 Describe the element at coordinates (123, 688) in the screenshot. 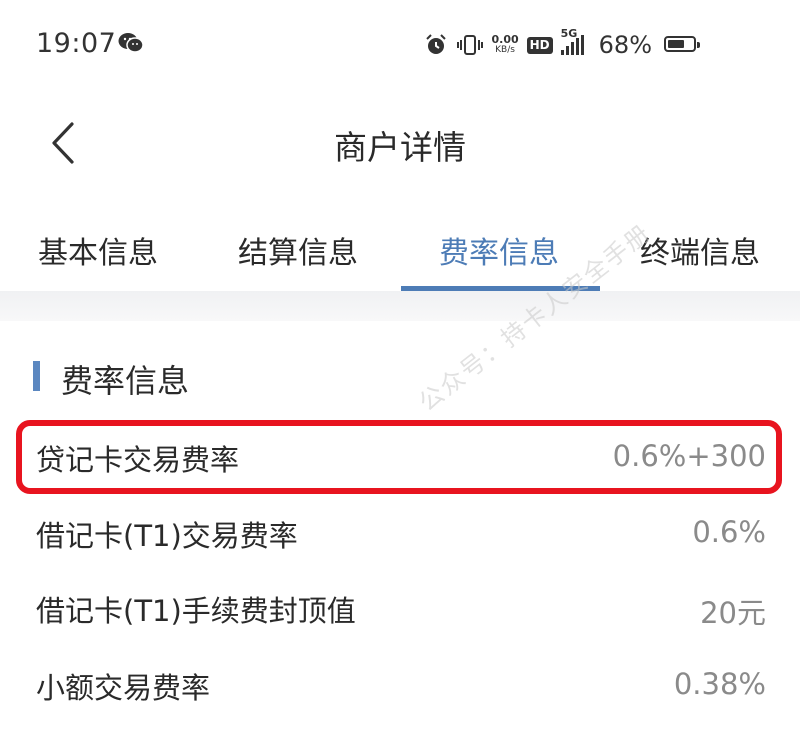

I see `rate-label: 小额交易费率` at that location.